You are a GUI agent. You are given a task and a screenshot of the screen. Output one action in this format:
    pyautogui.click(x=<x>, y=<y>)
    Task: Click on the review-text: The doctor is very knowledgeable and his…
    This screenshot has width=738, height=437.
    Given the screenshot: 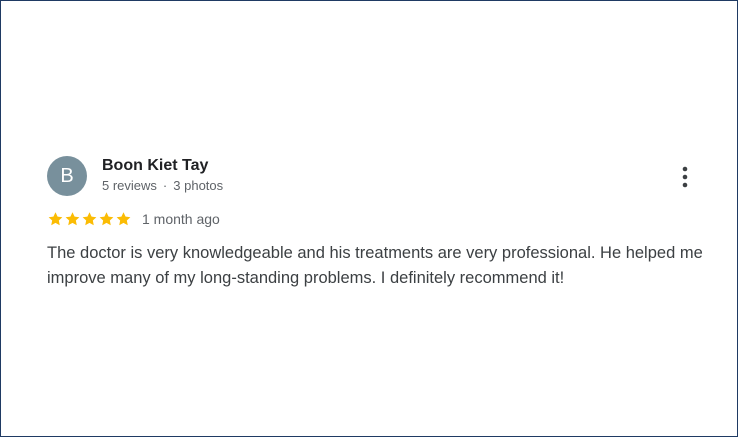 What is the action you would take?
    pyautogui.click(x=375, y=265)
    